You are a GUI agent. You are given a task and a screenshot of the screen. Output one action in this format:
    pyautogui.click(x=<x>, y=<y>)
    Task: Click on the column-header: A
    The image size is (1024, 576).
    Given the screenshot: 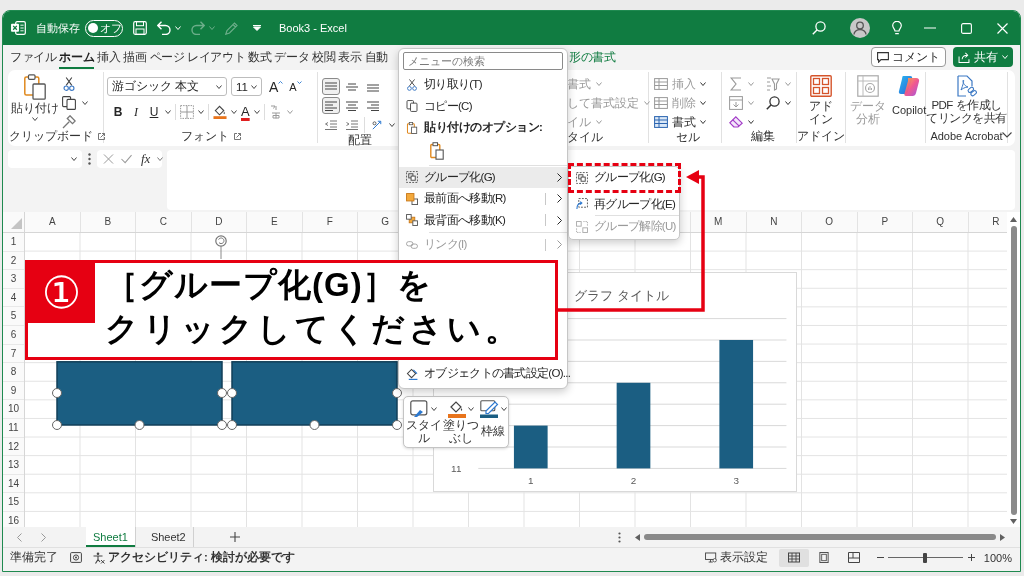 What is the action you would take?
    pyautogui.click(x=53, y=222)
    